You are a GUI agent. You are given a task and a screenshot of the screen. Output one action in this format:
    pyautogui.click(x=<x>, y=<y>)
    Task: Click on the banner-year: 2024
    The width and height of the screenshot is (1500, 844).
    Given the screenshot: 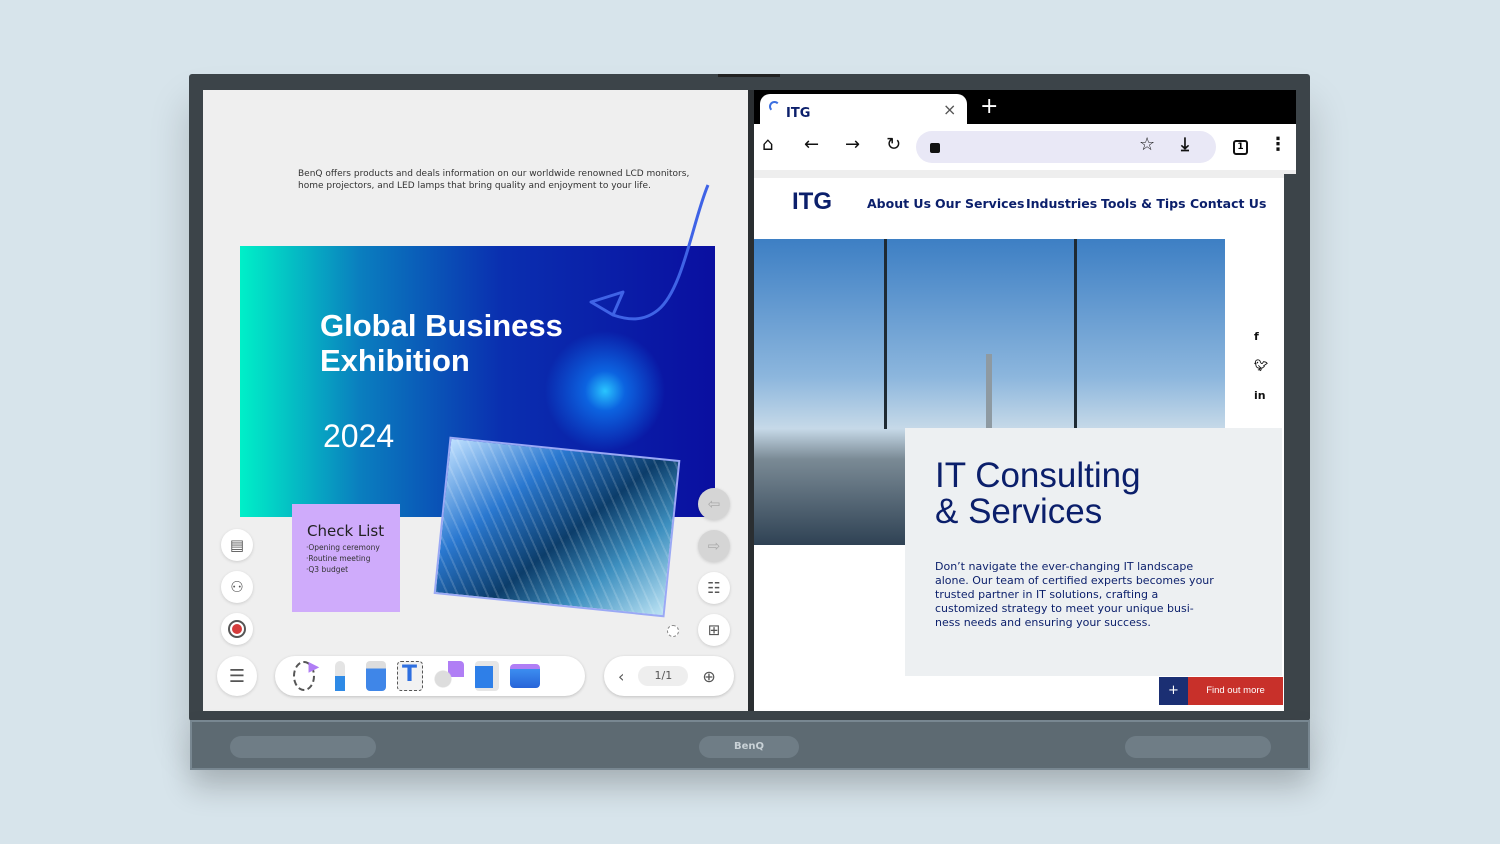 What is the action you would take?
    pyautogui.click(x=359, y=436)
    